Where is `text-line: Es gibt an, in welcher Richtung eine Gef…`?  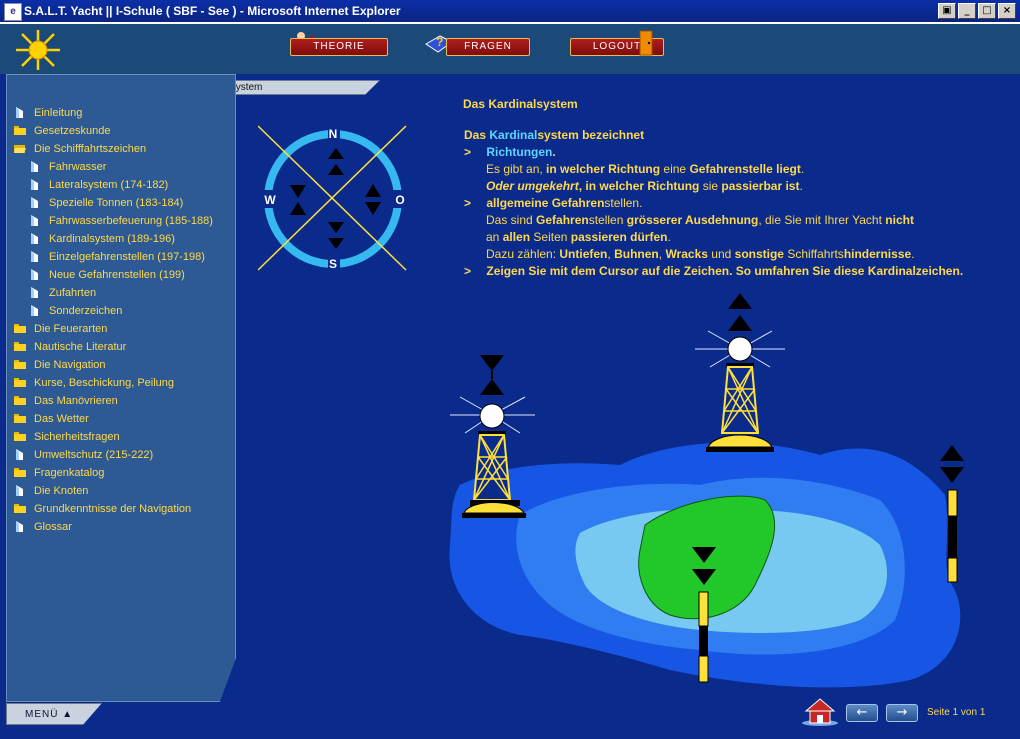 text-line: Es gibt an, in welcher Richtung eine Gef… is located at coordinates (645, 169).